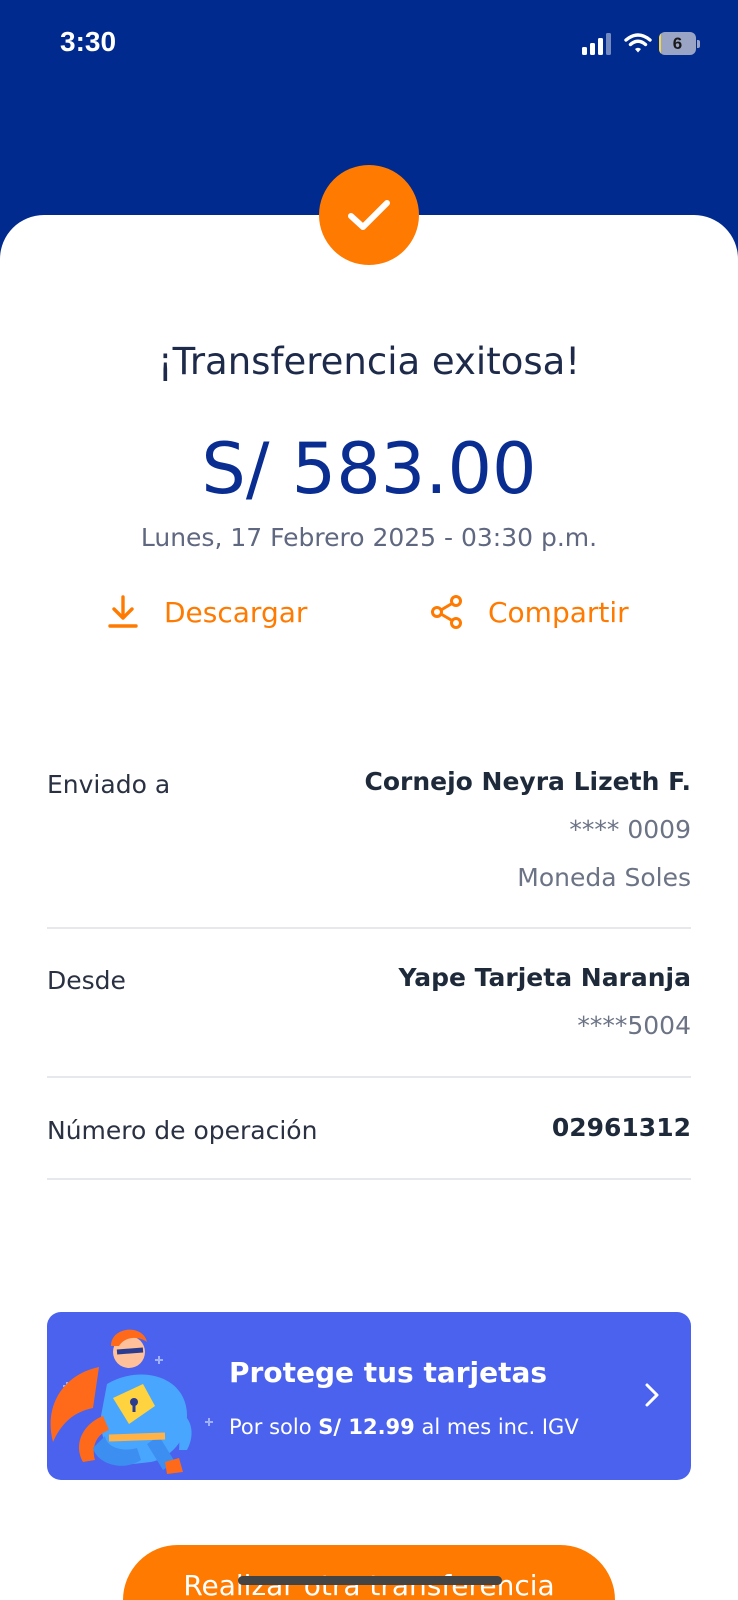 The width and height of the screenshot is (738, 1600). What do you see at coordinates (544, 977) in the screenshot?
I see `source-card-name: Yape Tarjeta Naranja` at bounding box center [544, 977].